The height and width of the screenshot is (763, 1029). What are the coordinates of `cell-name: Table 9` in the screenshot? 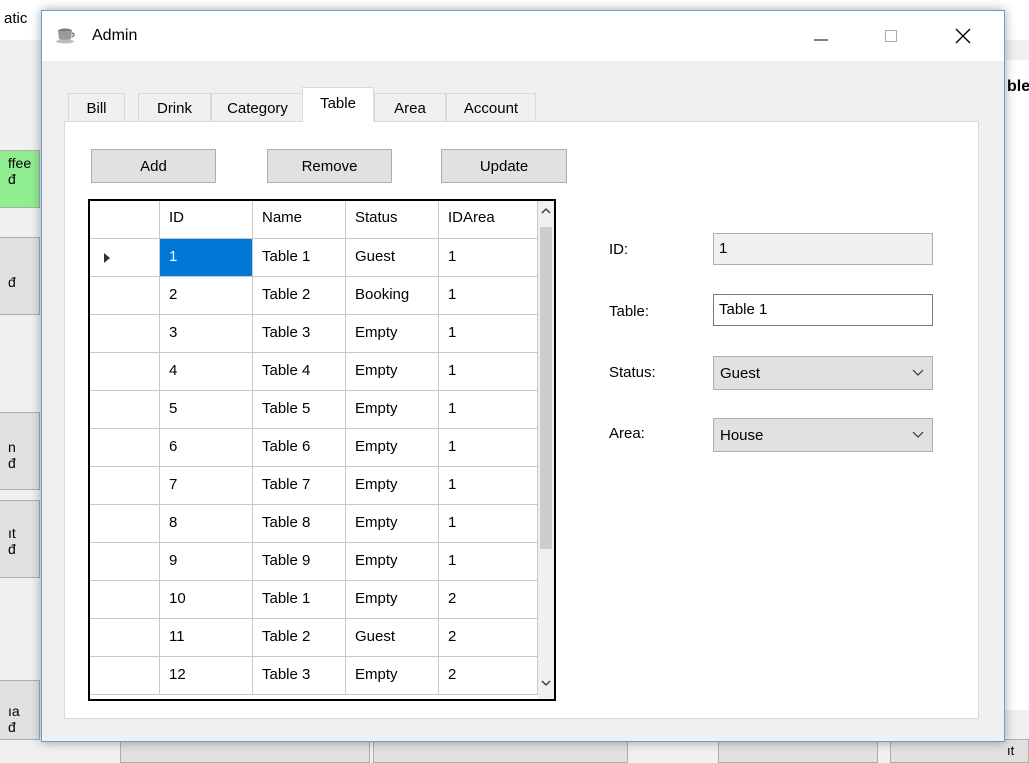 It's located at (299, 562).